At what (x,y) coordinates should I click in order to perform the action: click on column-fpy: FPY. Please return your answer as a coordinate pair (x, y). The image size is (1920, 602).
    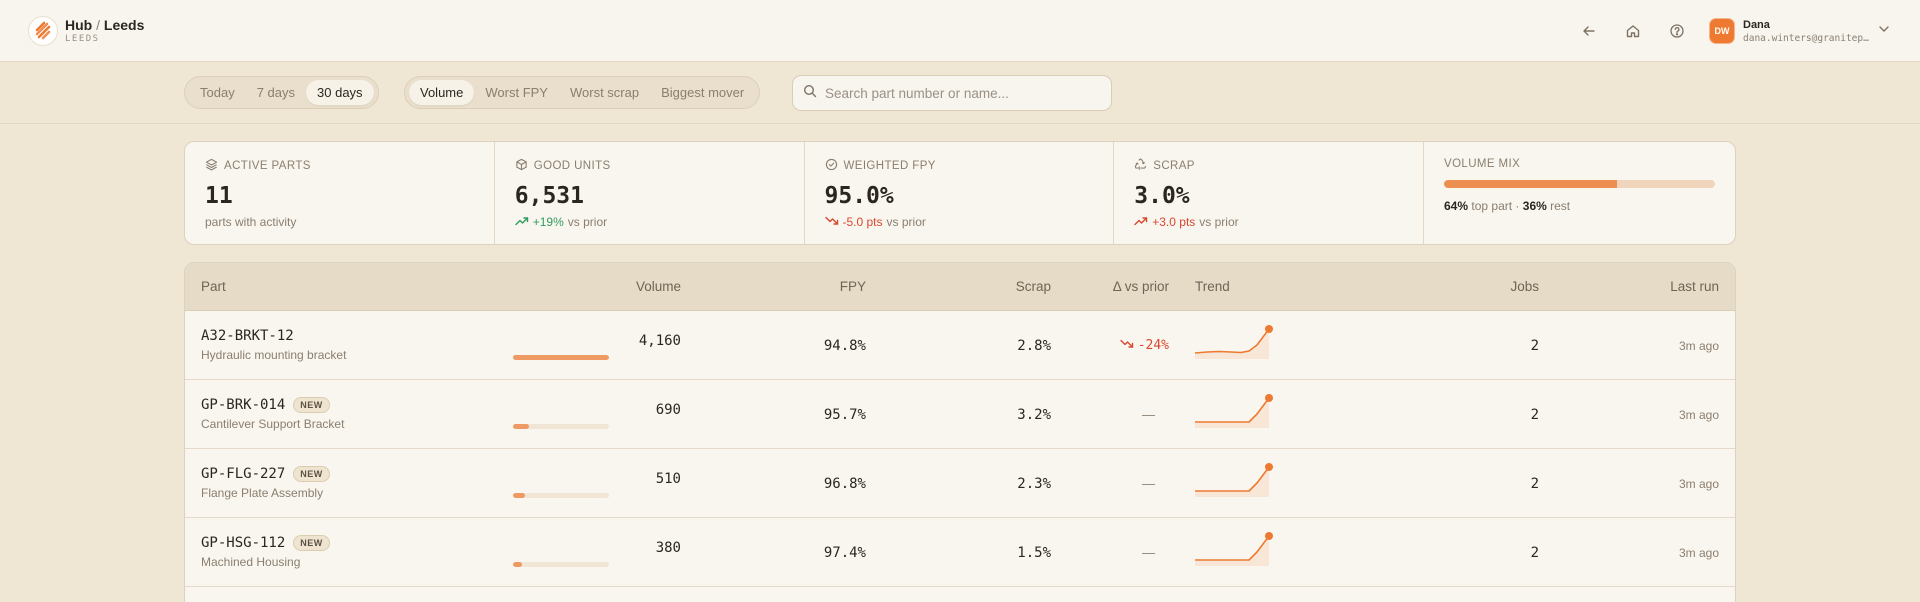
    Looking at the image, I should click on (853, 286).